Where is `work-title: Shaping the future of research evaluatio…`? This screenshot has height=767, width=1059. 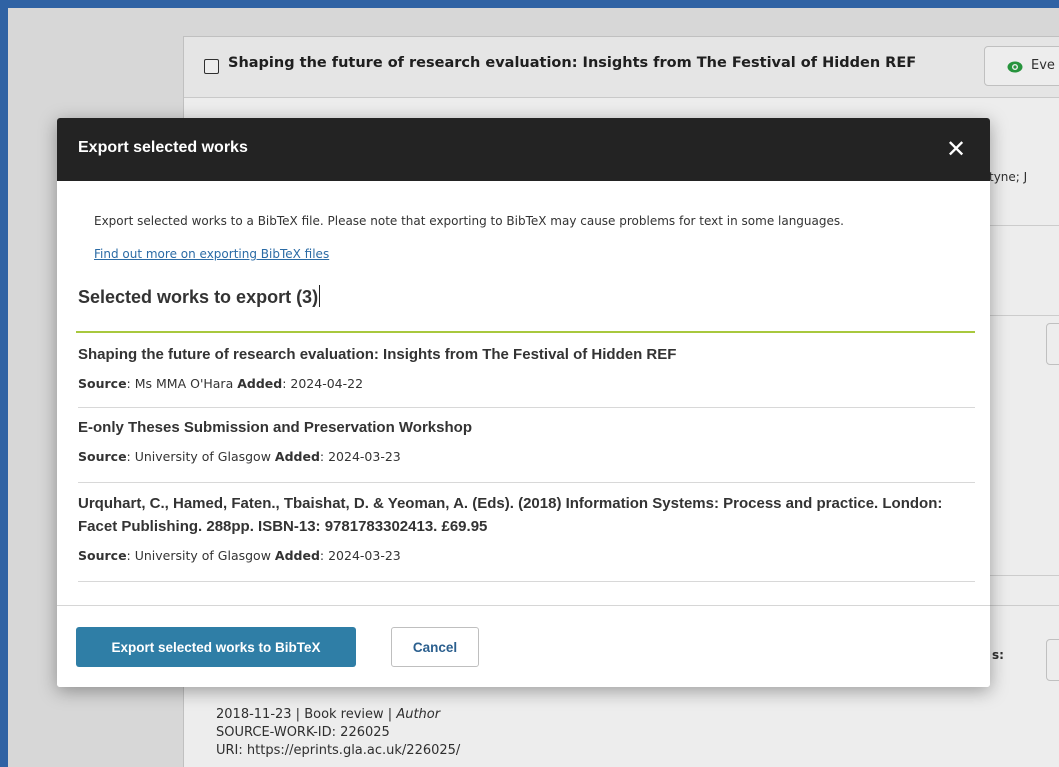
work-title: Shaping the future of research evaluatio… is located at coordinates (377, 354).